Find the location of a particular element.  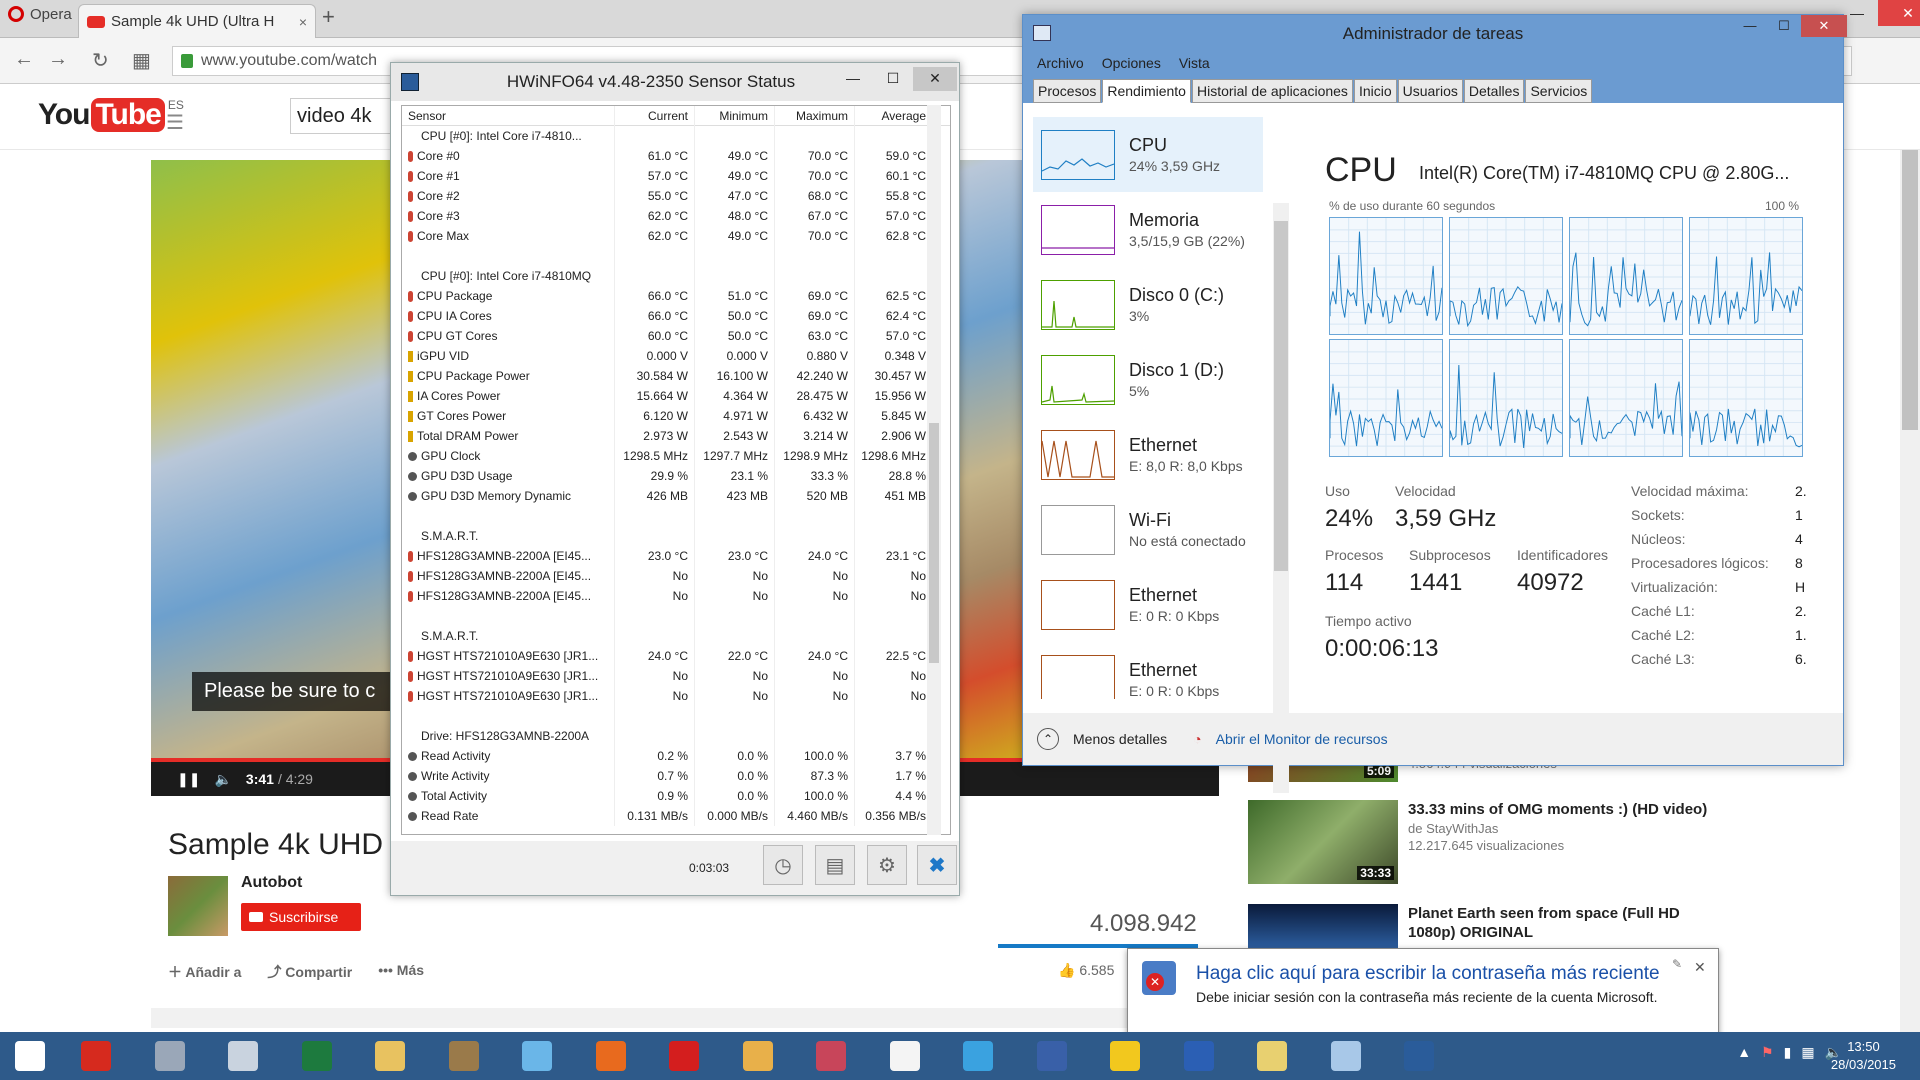

taskbar-hwinfo-app-button is located at coordinates (1419, 1056).